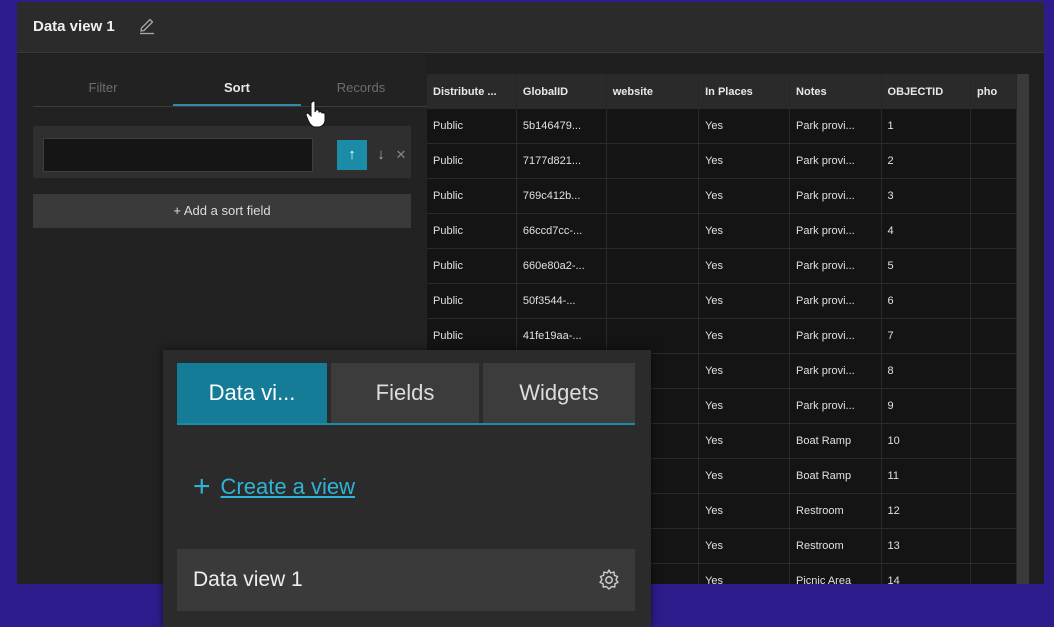  Describe the element at coordinates (561, 91) in the screenshot. I see `column-header: GlobalID` at that location.